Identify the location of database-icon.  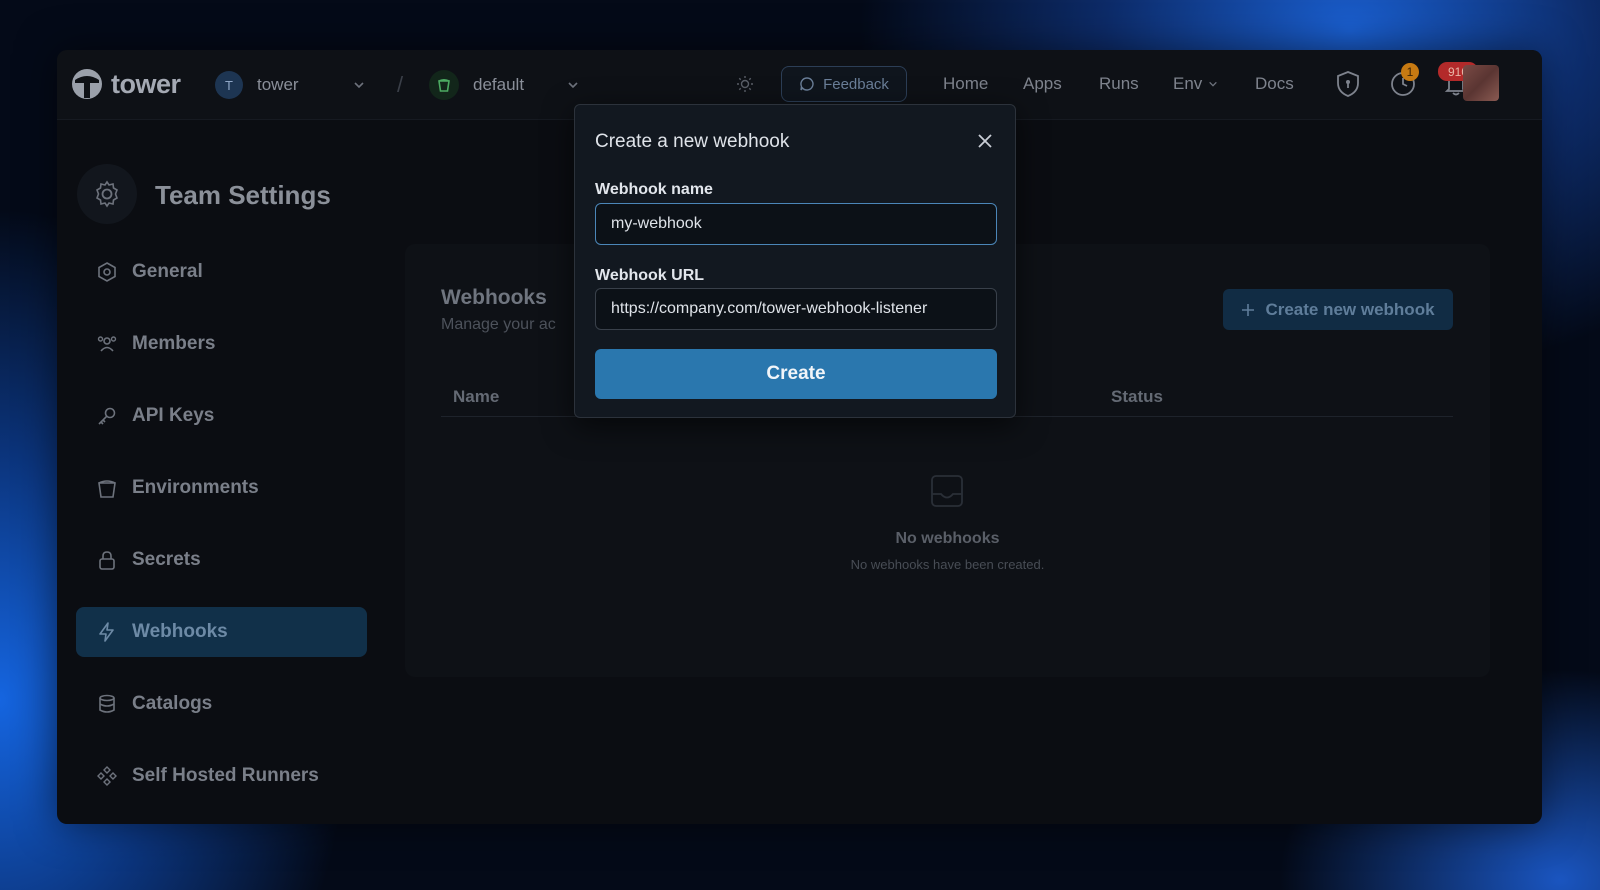
(107, 703).